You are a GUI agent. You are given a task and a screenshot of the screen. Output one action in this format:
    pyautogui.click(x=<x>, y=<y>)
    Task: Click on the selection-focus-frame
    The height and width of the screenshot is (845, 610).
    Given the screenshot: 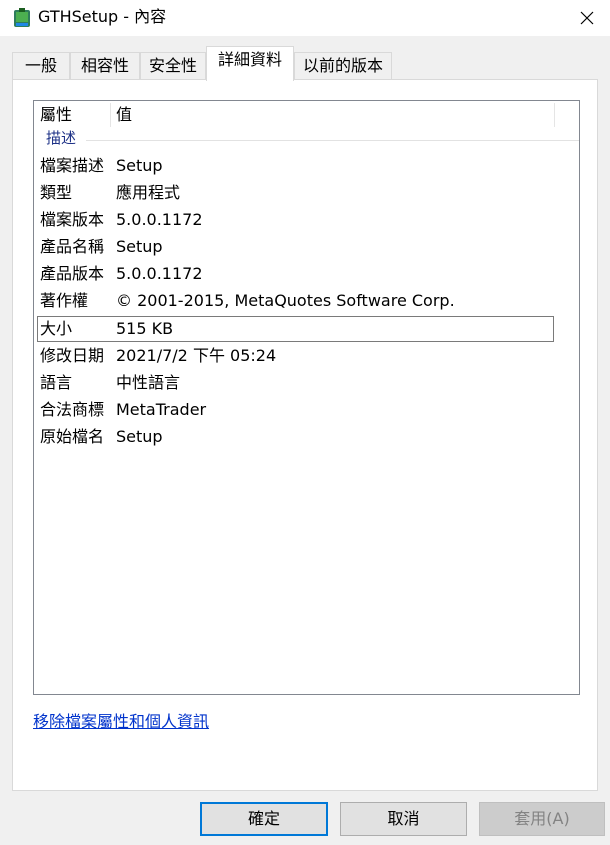 What is the action you would take?
    pyautogui.click(x=295, y=329)
    